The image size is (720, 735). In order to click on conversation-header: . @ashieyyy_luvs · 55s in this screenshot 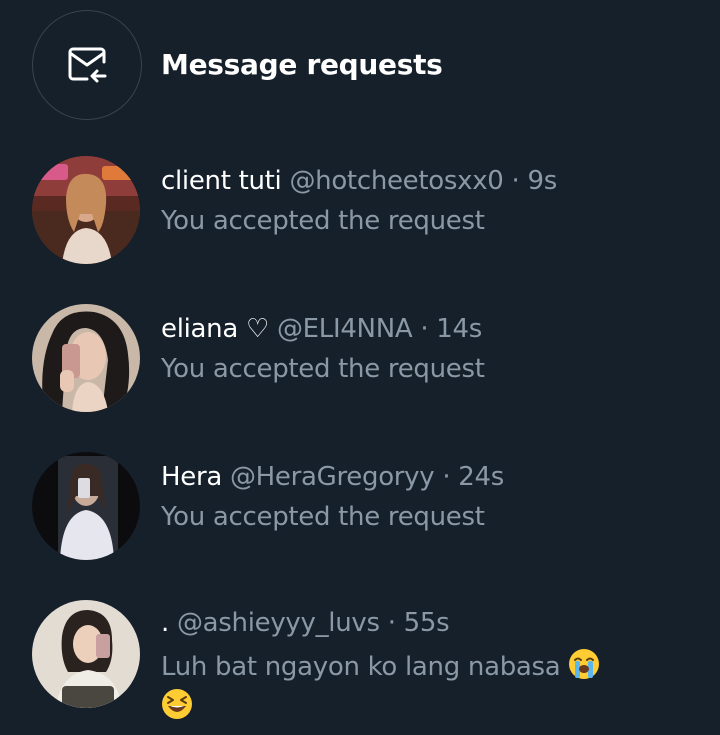, I will do `click(305, 623)`.